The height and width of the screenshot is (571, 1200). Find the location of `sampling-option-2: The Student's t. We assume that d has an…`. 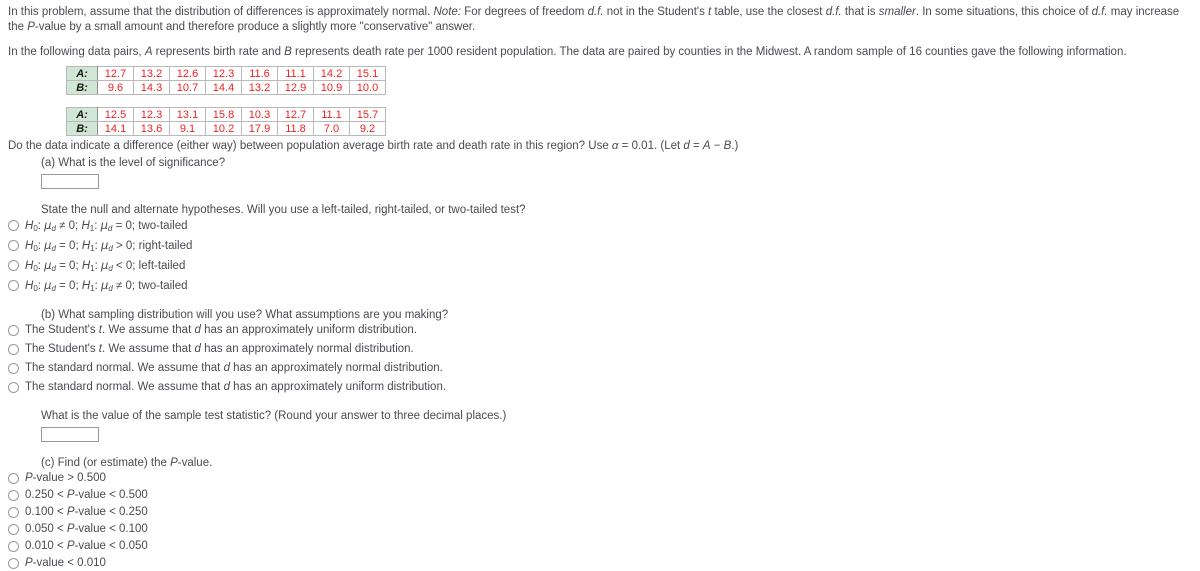

sampling-option-2: The Student's t. We assume that d has an… is located at coordinates (600, 349).